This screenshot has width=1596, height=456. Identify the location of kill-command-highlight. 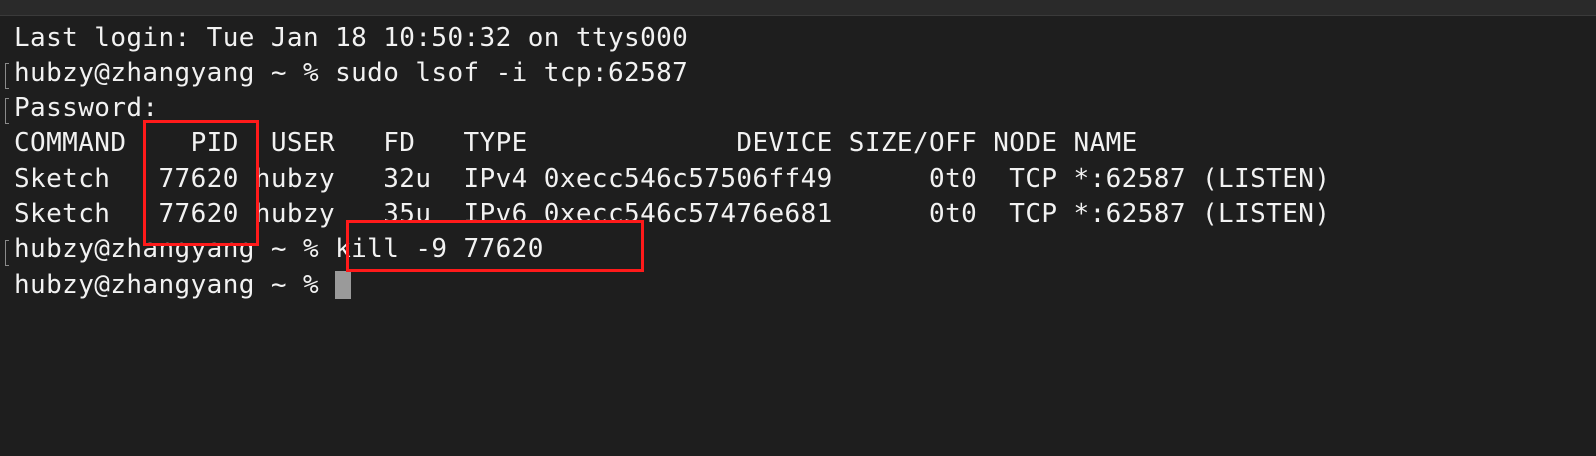
(495, 246).